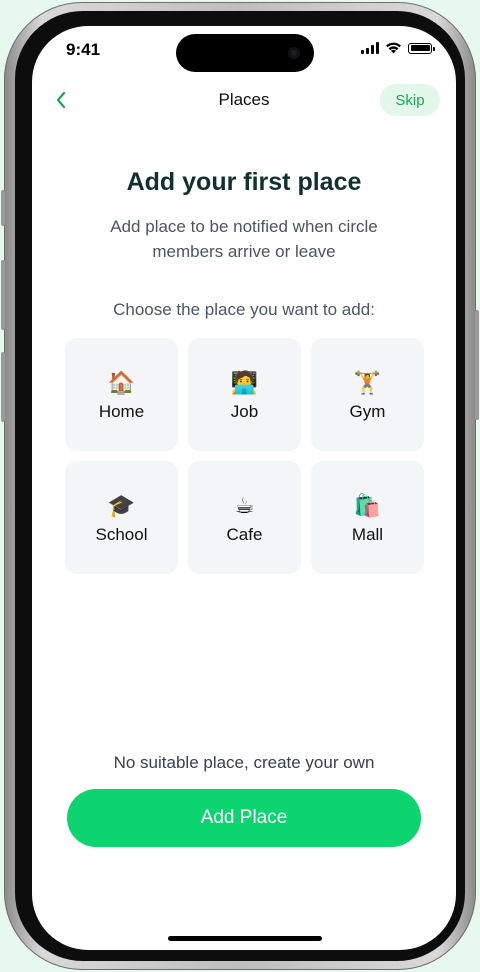 Image resolution: width=480 pixels, height=972 pixels. Describe the element at coordinates (121, 534) in the screenshot. I see `place-label: School` at that location.